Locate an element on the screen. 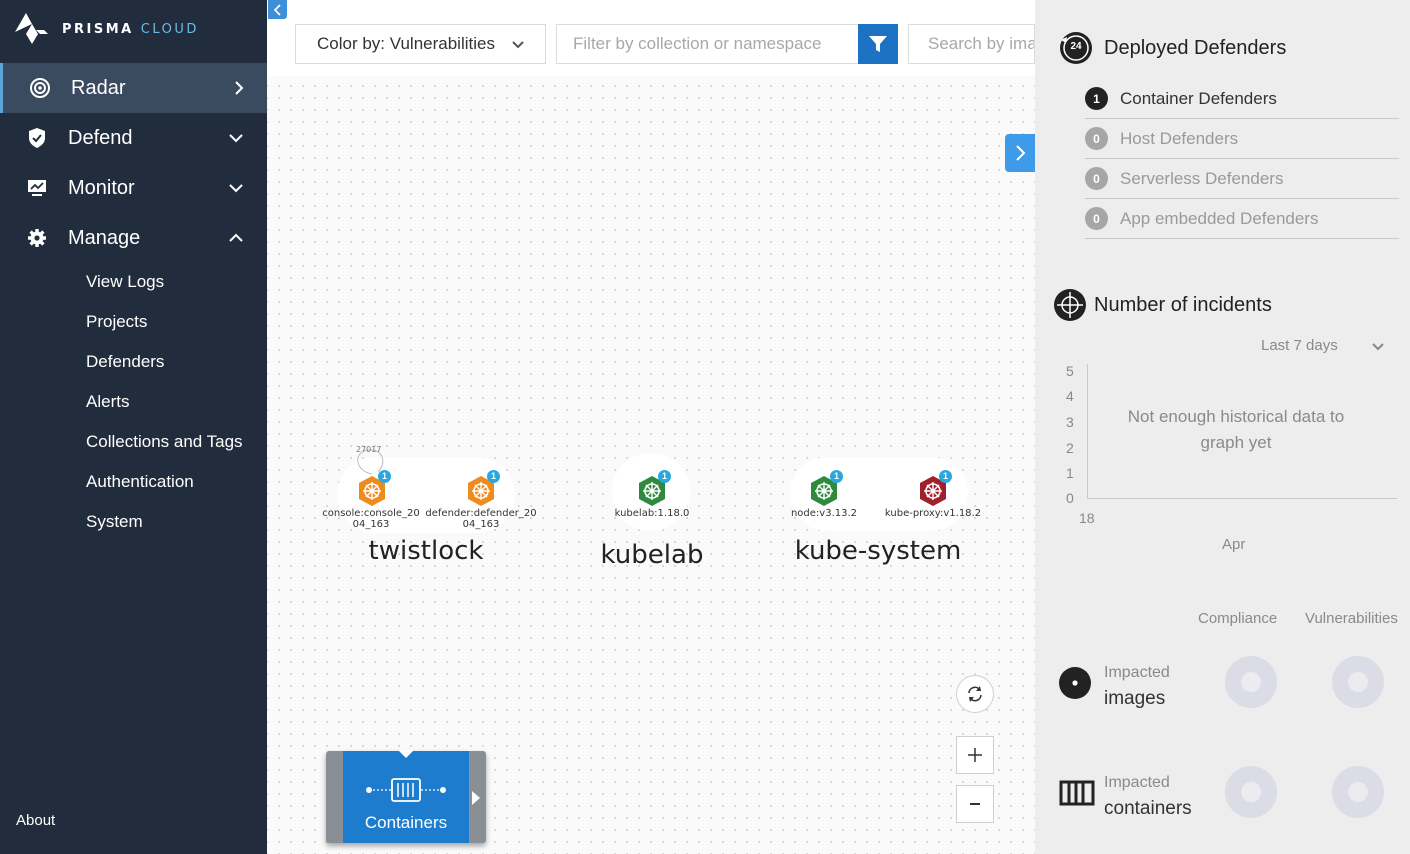 The height and width of the screenshot is (854, 1410). color-by-select: Color by: Vulnerabilities is located at coordinates (420, 44).